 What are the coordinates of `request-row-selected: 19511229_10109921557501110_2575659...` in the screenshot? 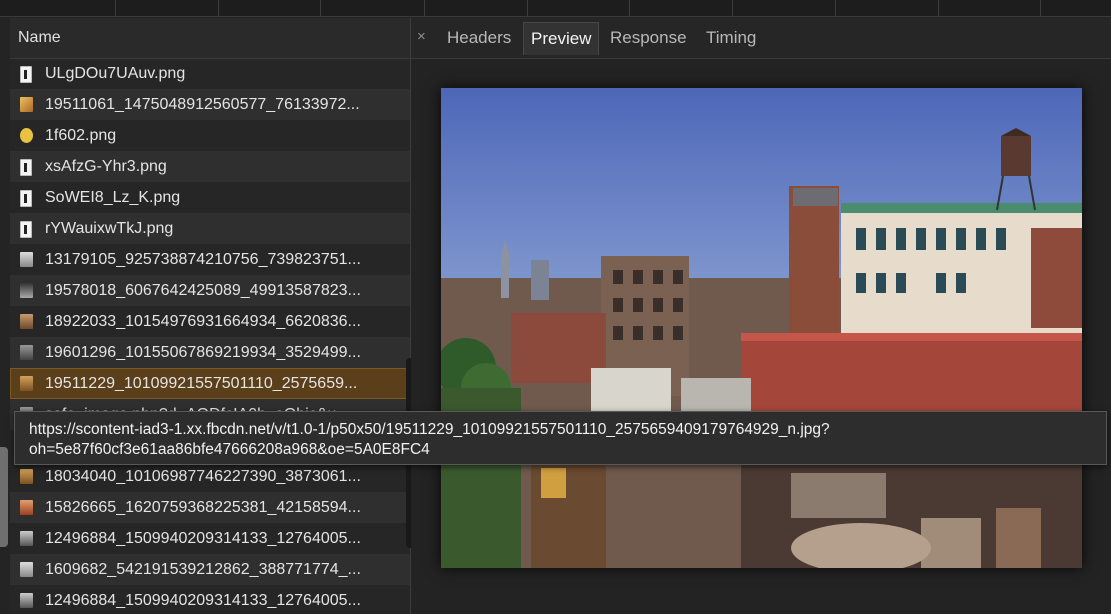 It's located at (210, 383).